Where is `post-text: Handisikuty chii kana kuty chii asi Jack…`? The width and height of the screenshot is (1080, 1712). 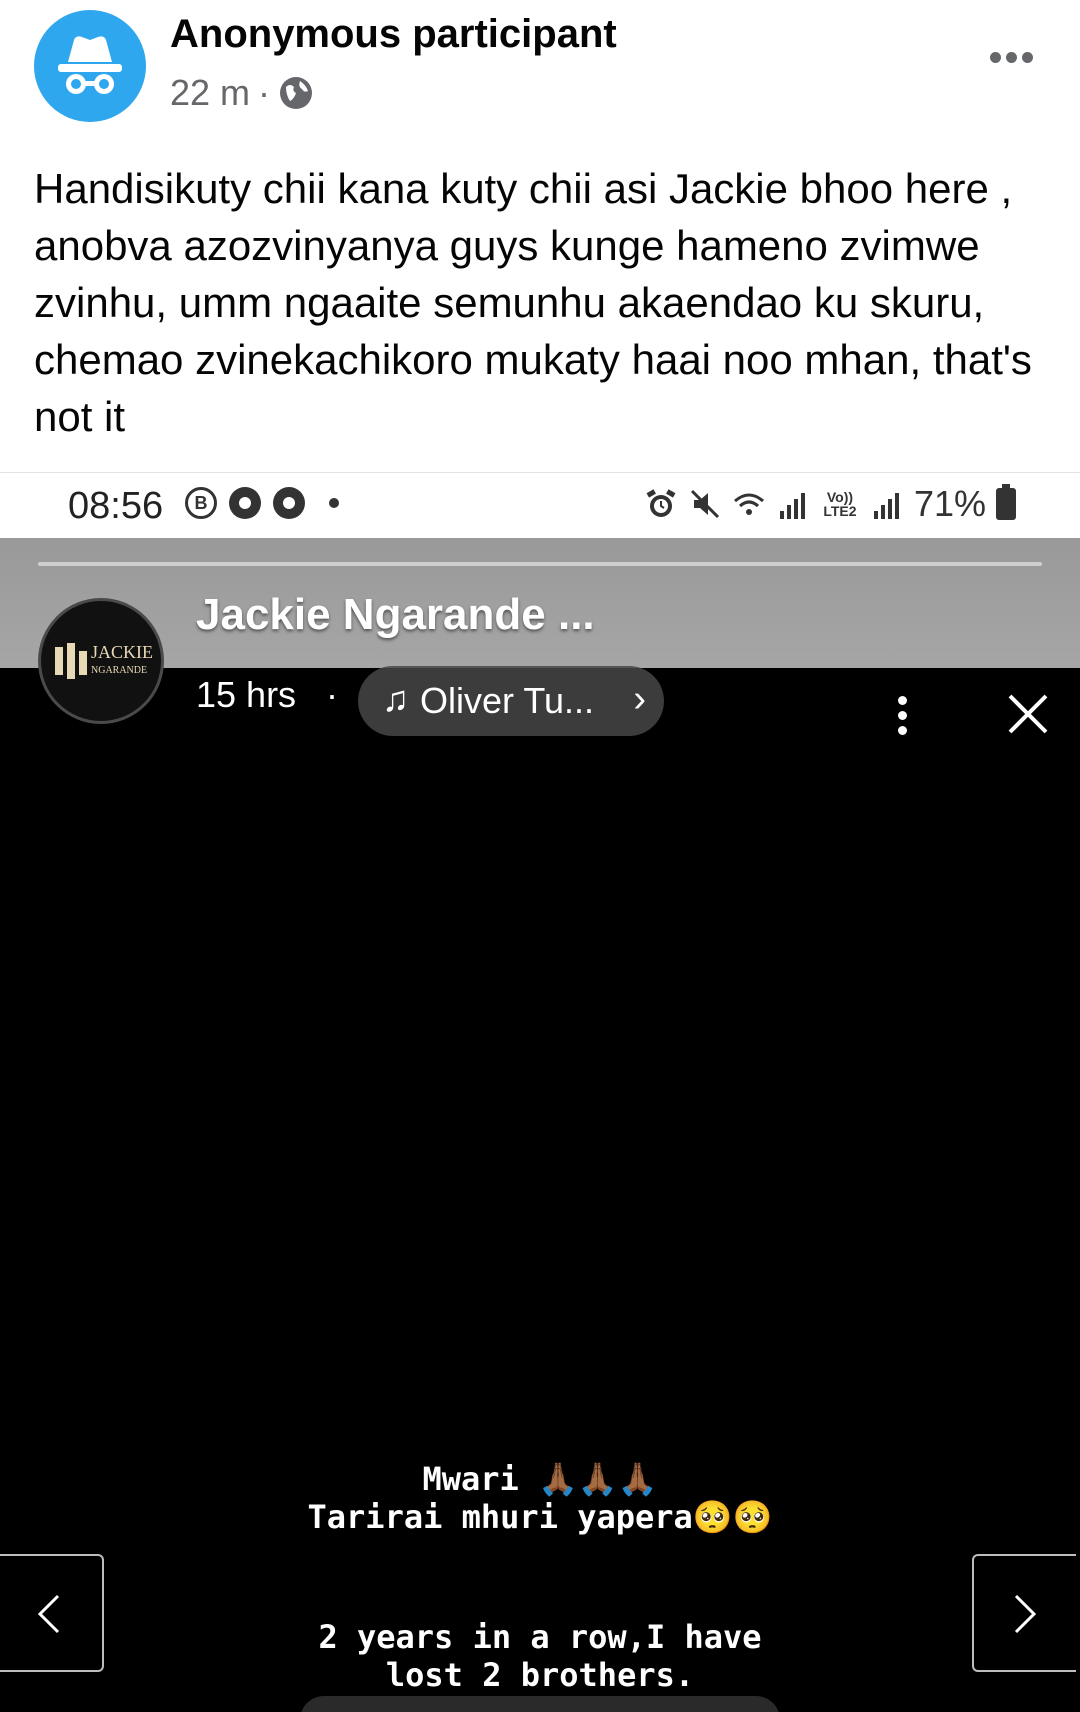
post-text: Handisikuty chii kana kuty chii asi Jack… is located at coordinates (533, 302).